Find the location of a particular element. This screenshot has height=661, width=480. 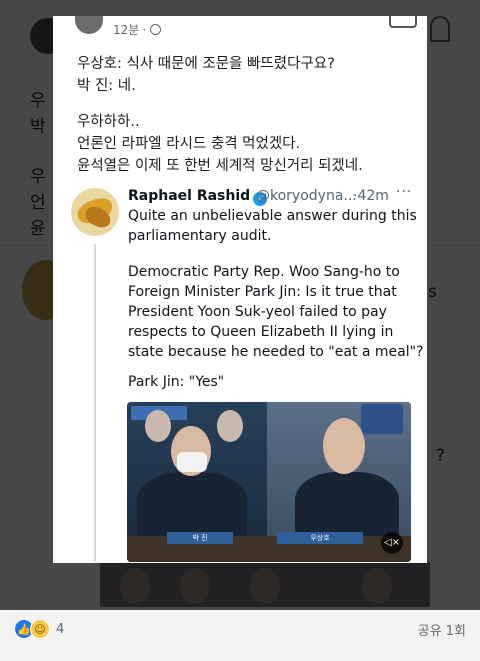

post-footer is located at coordinates (240, 635).